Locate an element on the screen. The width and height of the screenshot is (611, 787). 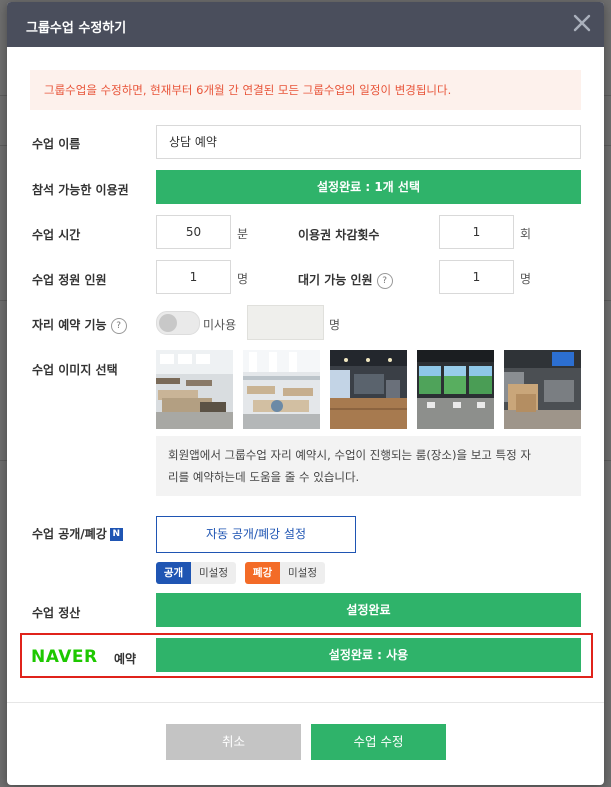
close-status: 미설정 is located at coordinates (302, 573).